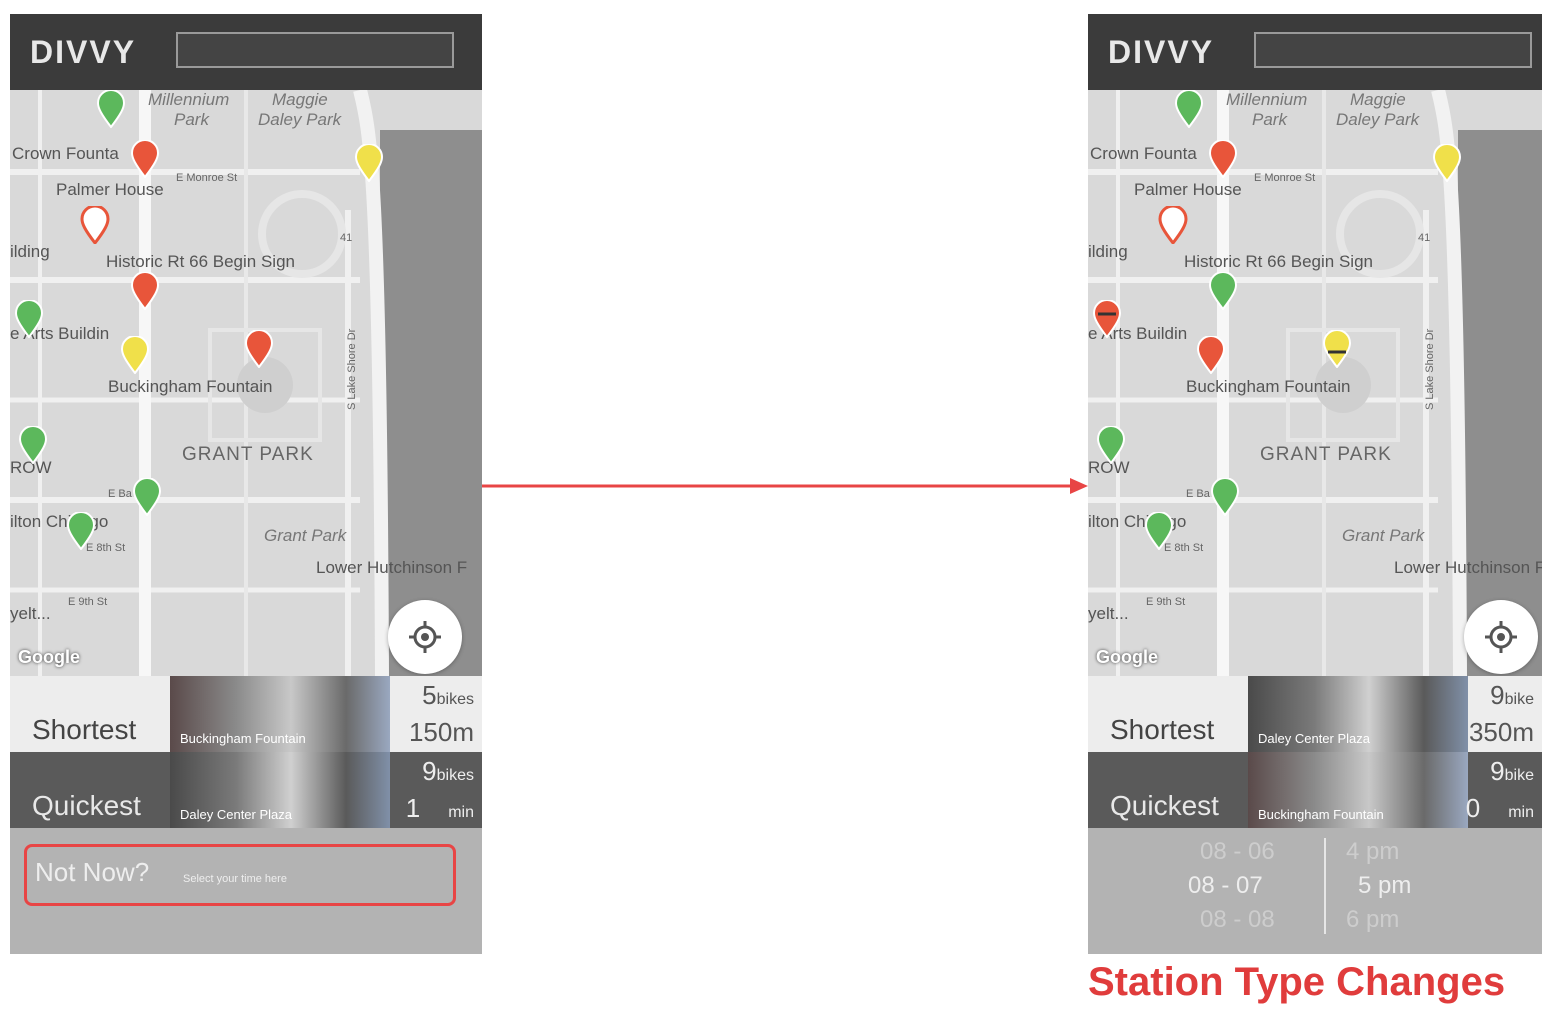 The height and width of the screenshot is (1019, 1542). What do you see at coordinates (1384, 886) in the screenshot?
I see `time-option-selected: 5 pm` at bounding box center [1384, 886].